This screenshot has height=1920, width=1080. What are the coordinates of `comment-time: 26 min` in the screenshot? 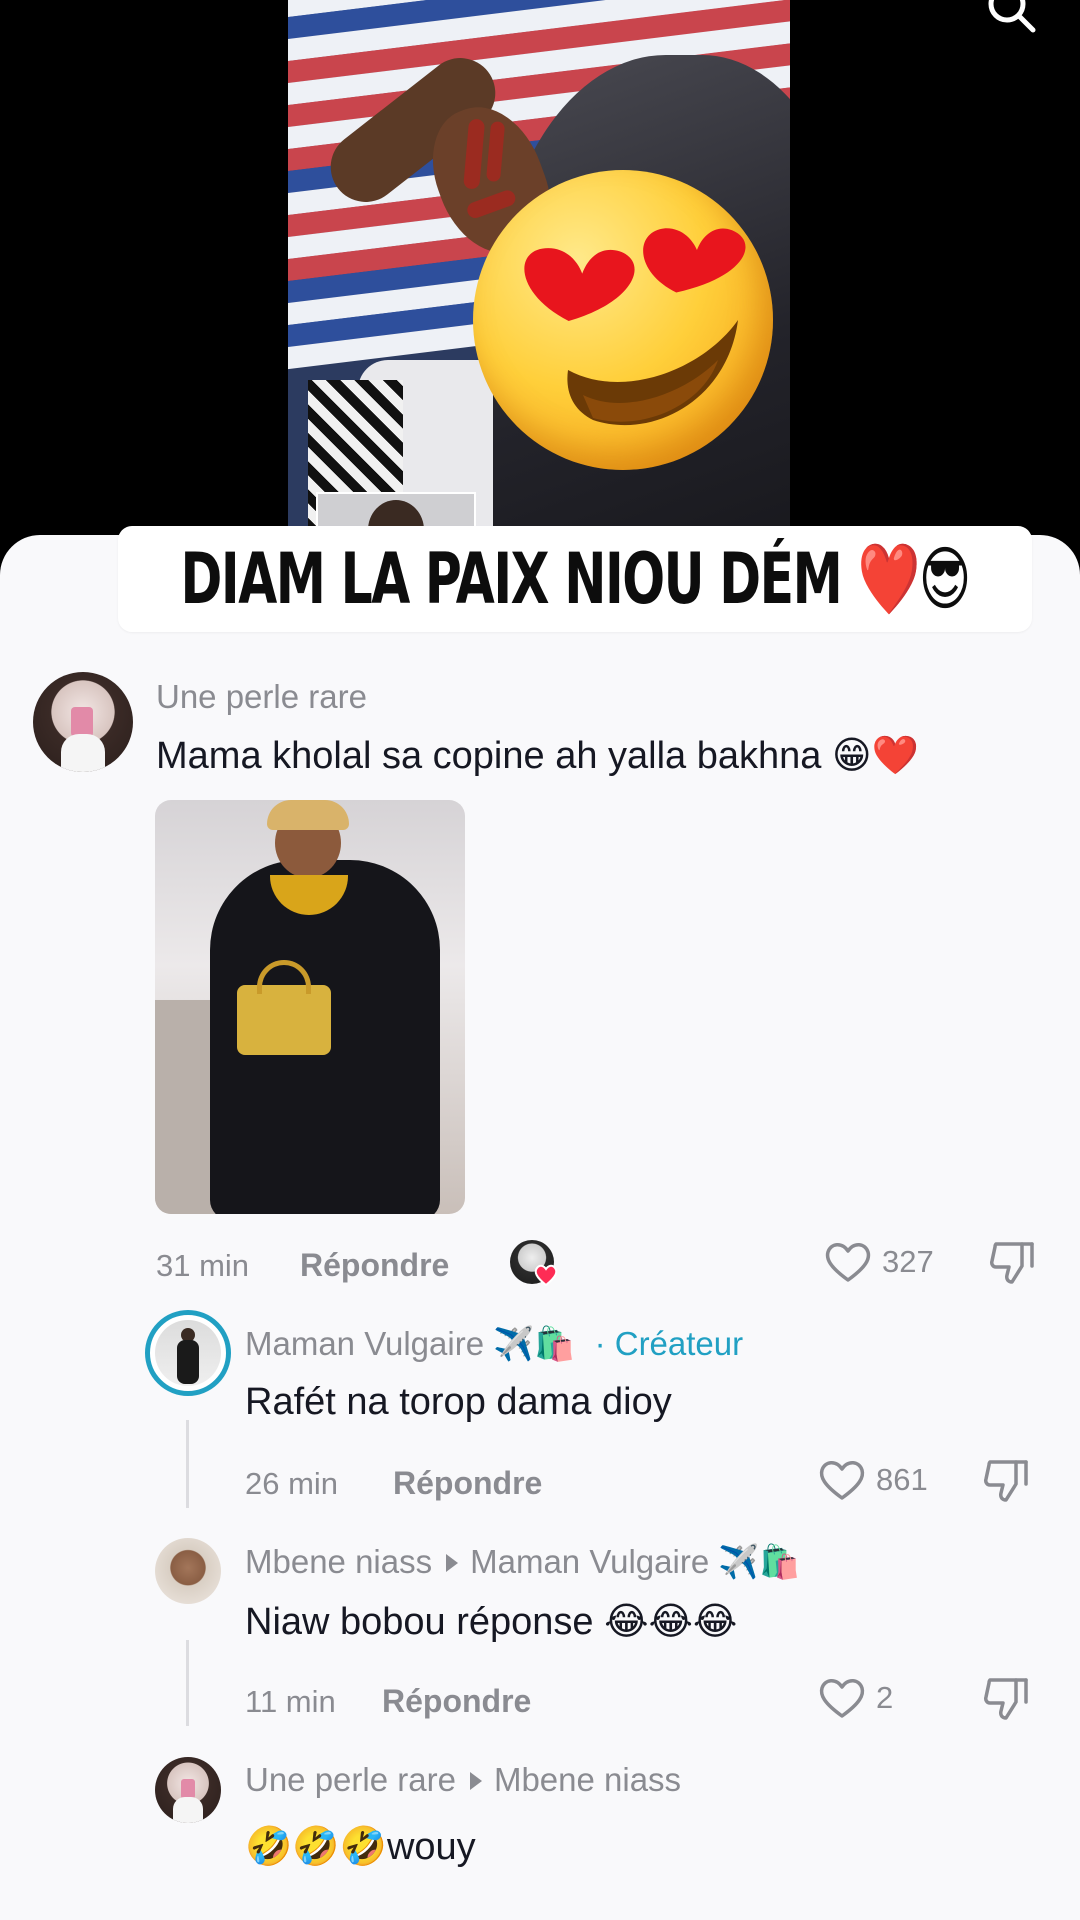 It's located at (292, 1483).